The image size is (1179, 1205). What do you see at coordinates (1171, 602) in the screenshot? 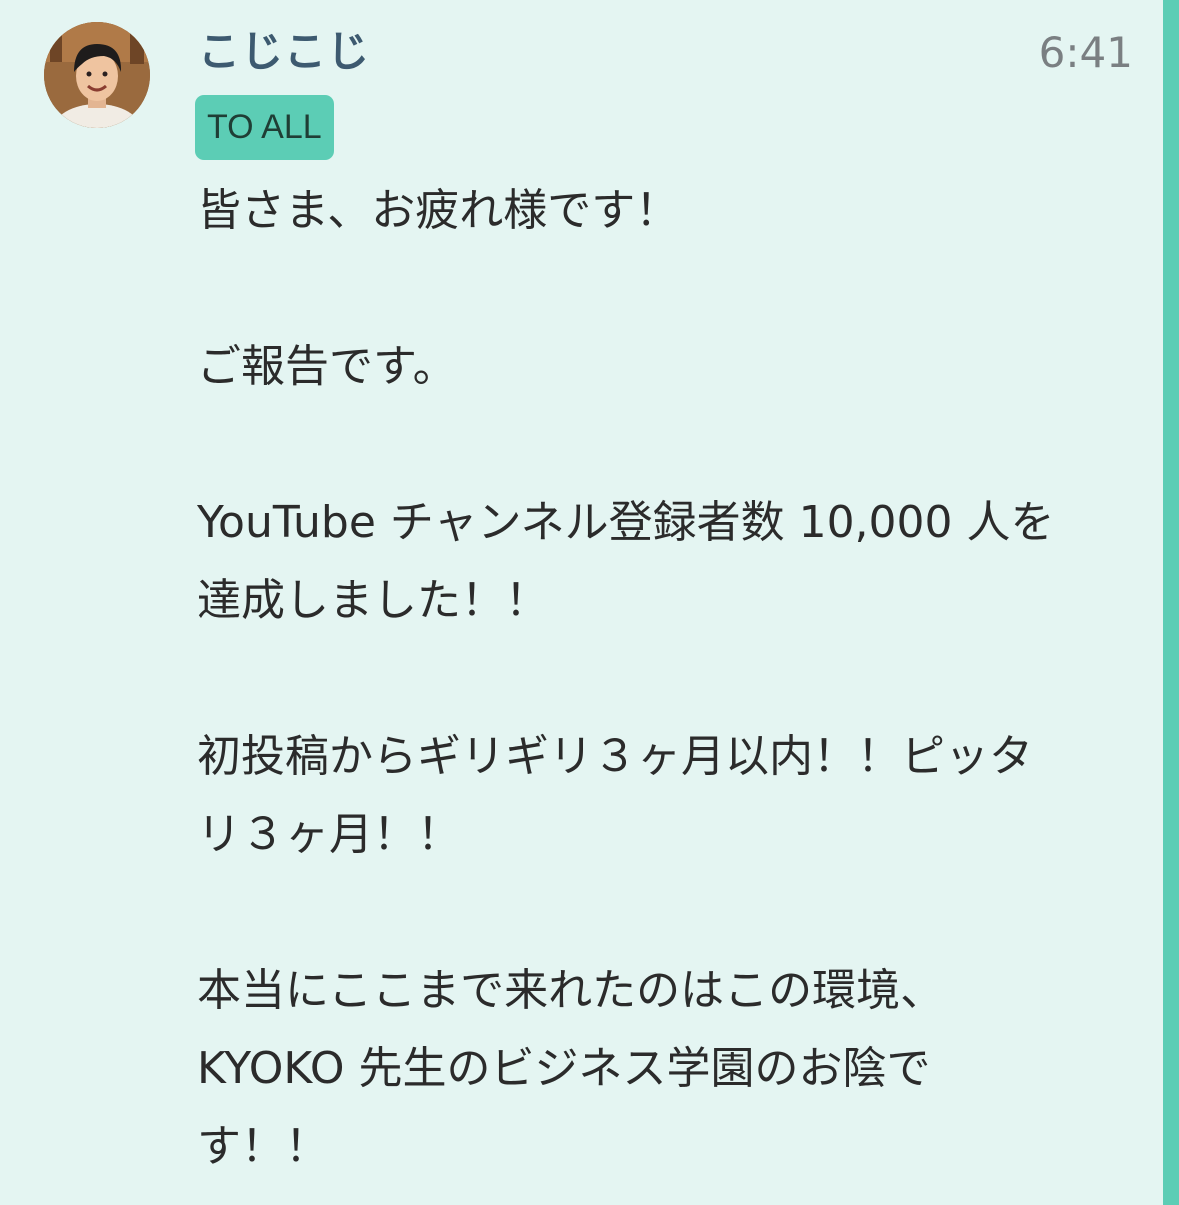
I see `accent-bar` at bounding box center [1171, 602].